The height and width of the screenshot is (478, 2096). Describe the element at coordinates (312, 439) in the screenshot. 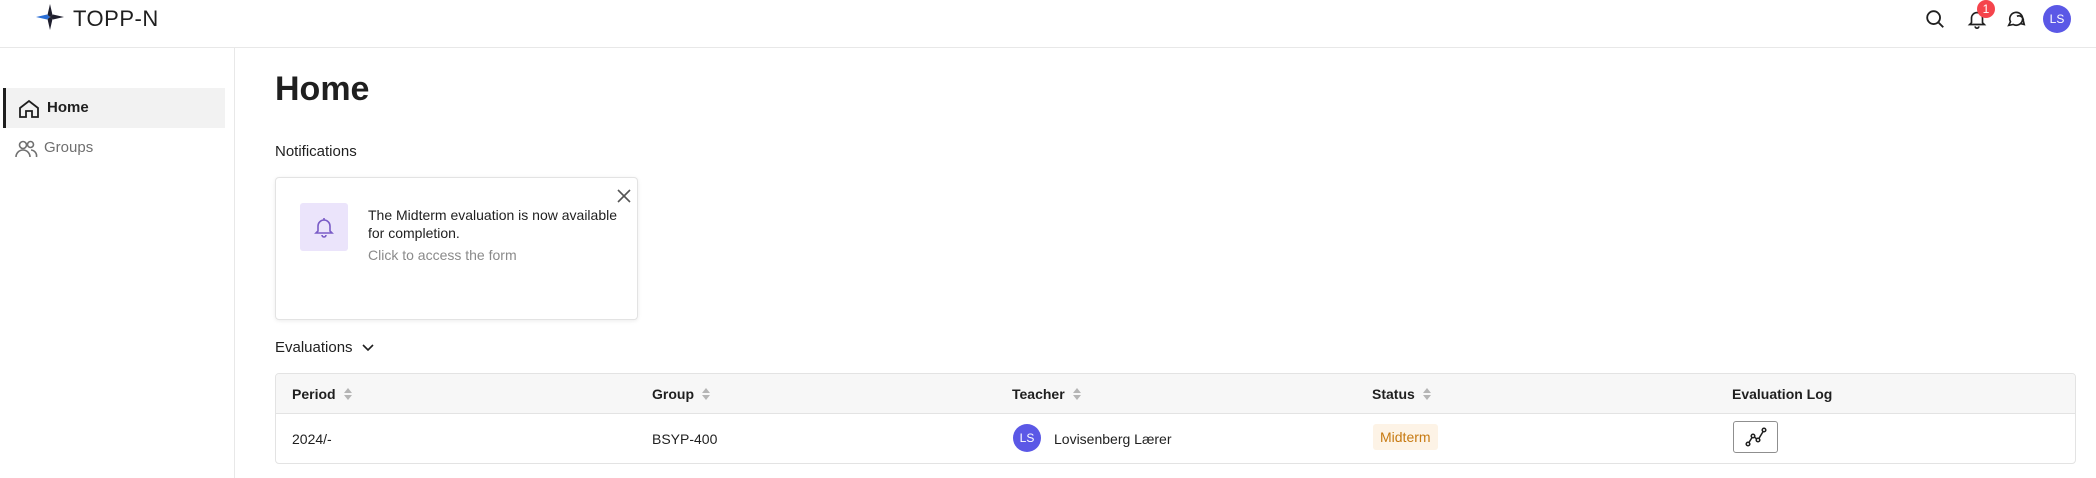

I see `cell-period: 2024/-` at that location.